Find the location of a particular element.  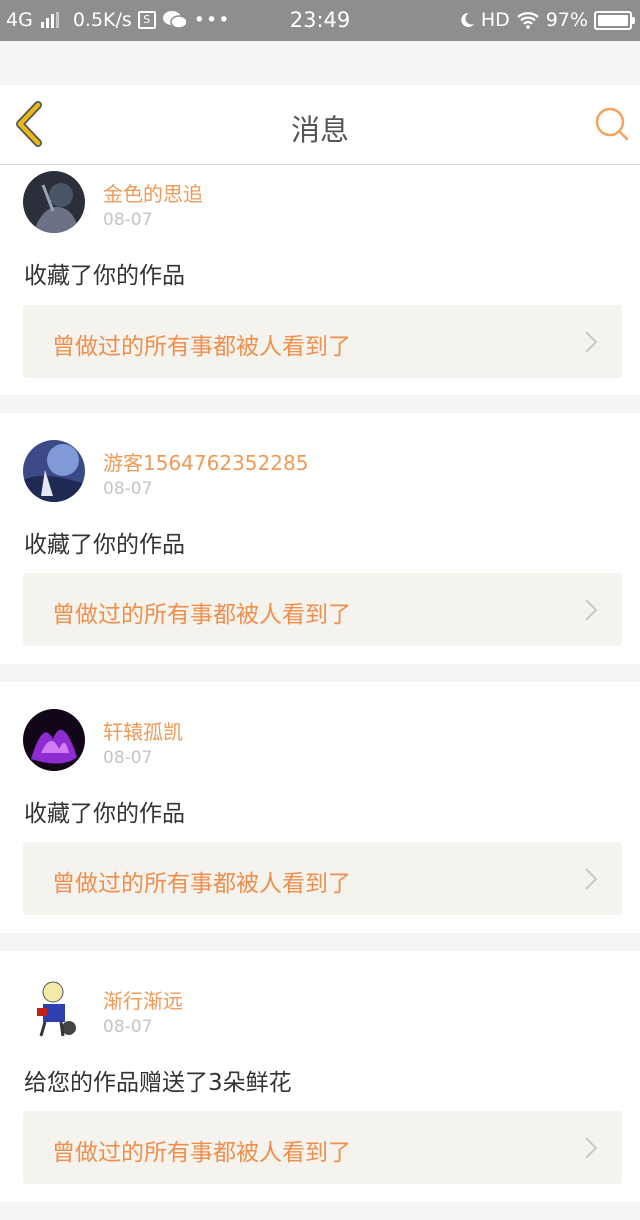

battery-icon is located at coordinates (614, 20).